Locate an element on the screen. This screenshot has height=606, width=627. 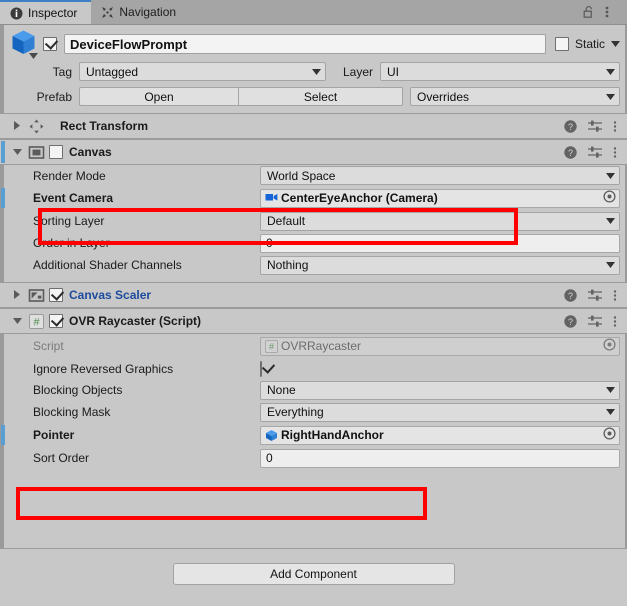
static-dropdown-icon is located at coordinates (615, 44).